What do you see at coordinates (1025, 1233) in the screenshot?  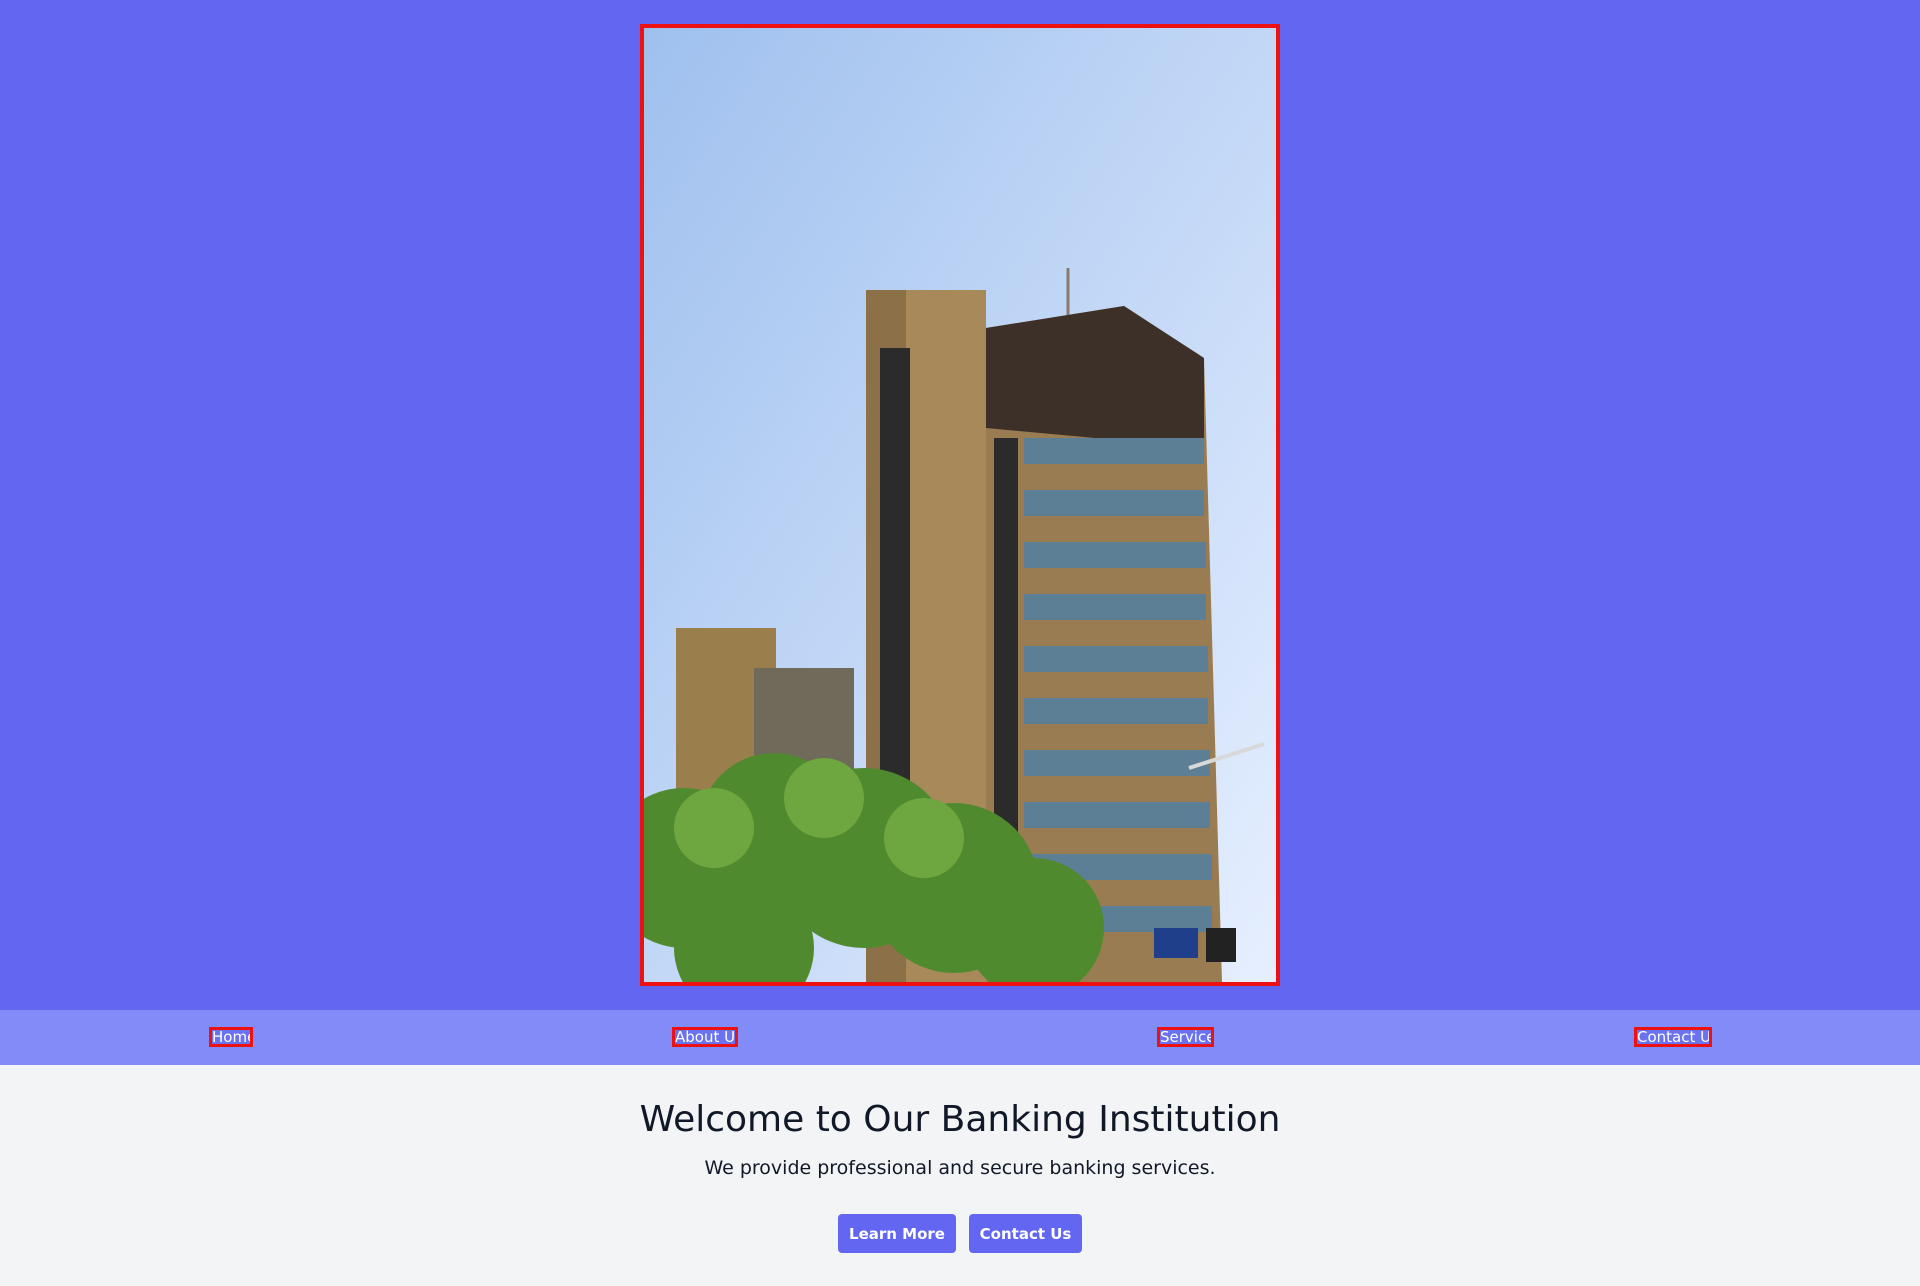 I see `contact-us-button: Contact Us` at bounding box center [1025, 1233].